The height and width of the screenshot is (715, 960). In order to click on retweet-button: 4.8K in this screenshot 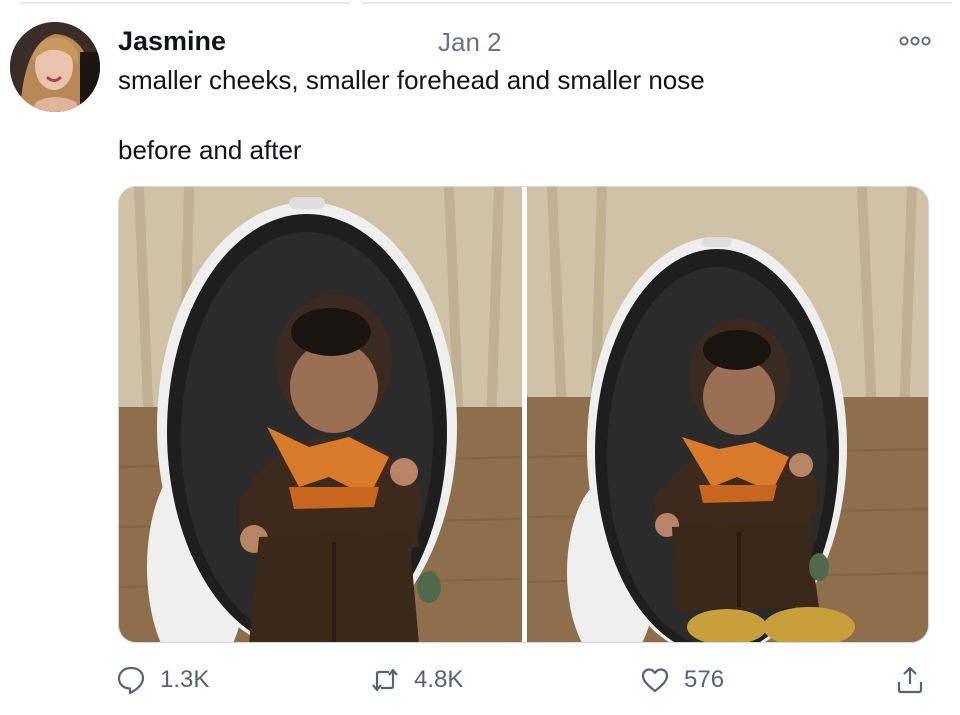, I will do `click(416, 680)`.